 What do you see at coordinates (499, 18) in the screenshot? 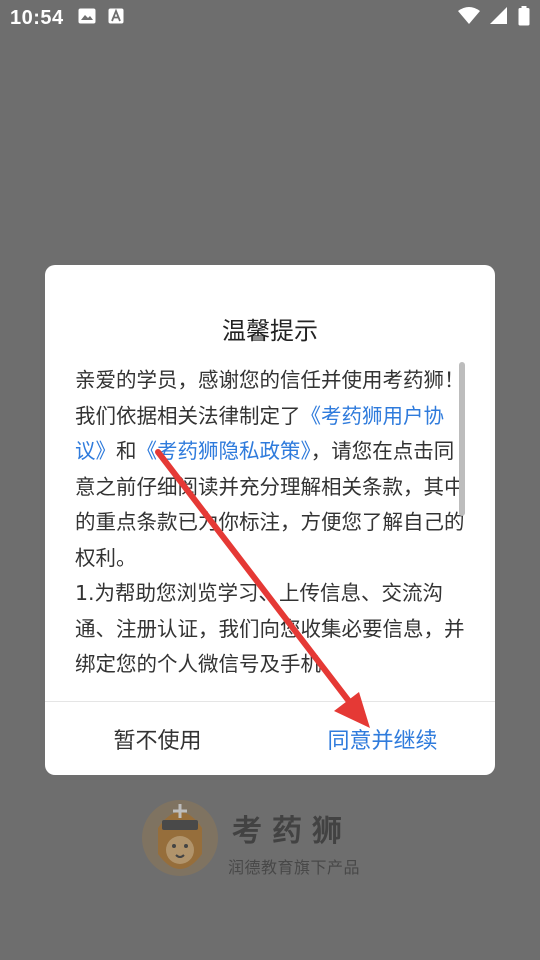
I see `signal-icon` at bounding box center [499, 18].